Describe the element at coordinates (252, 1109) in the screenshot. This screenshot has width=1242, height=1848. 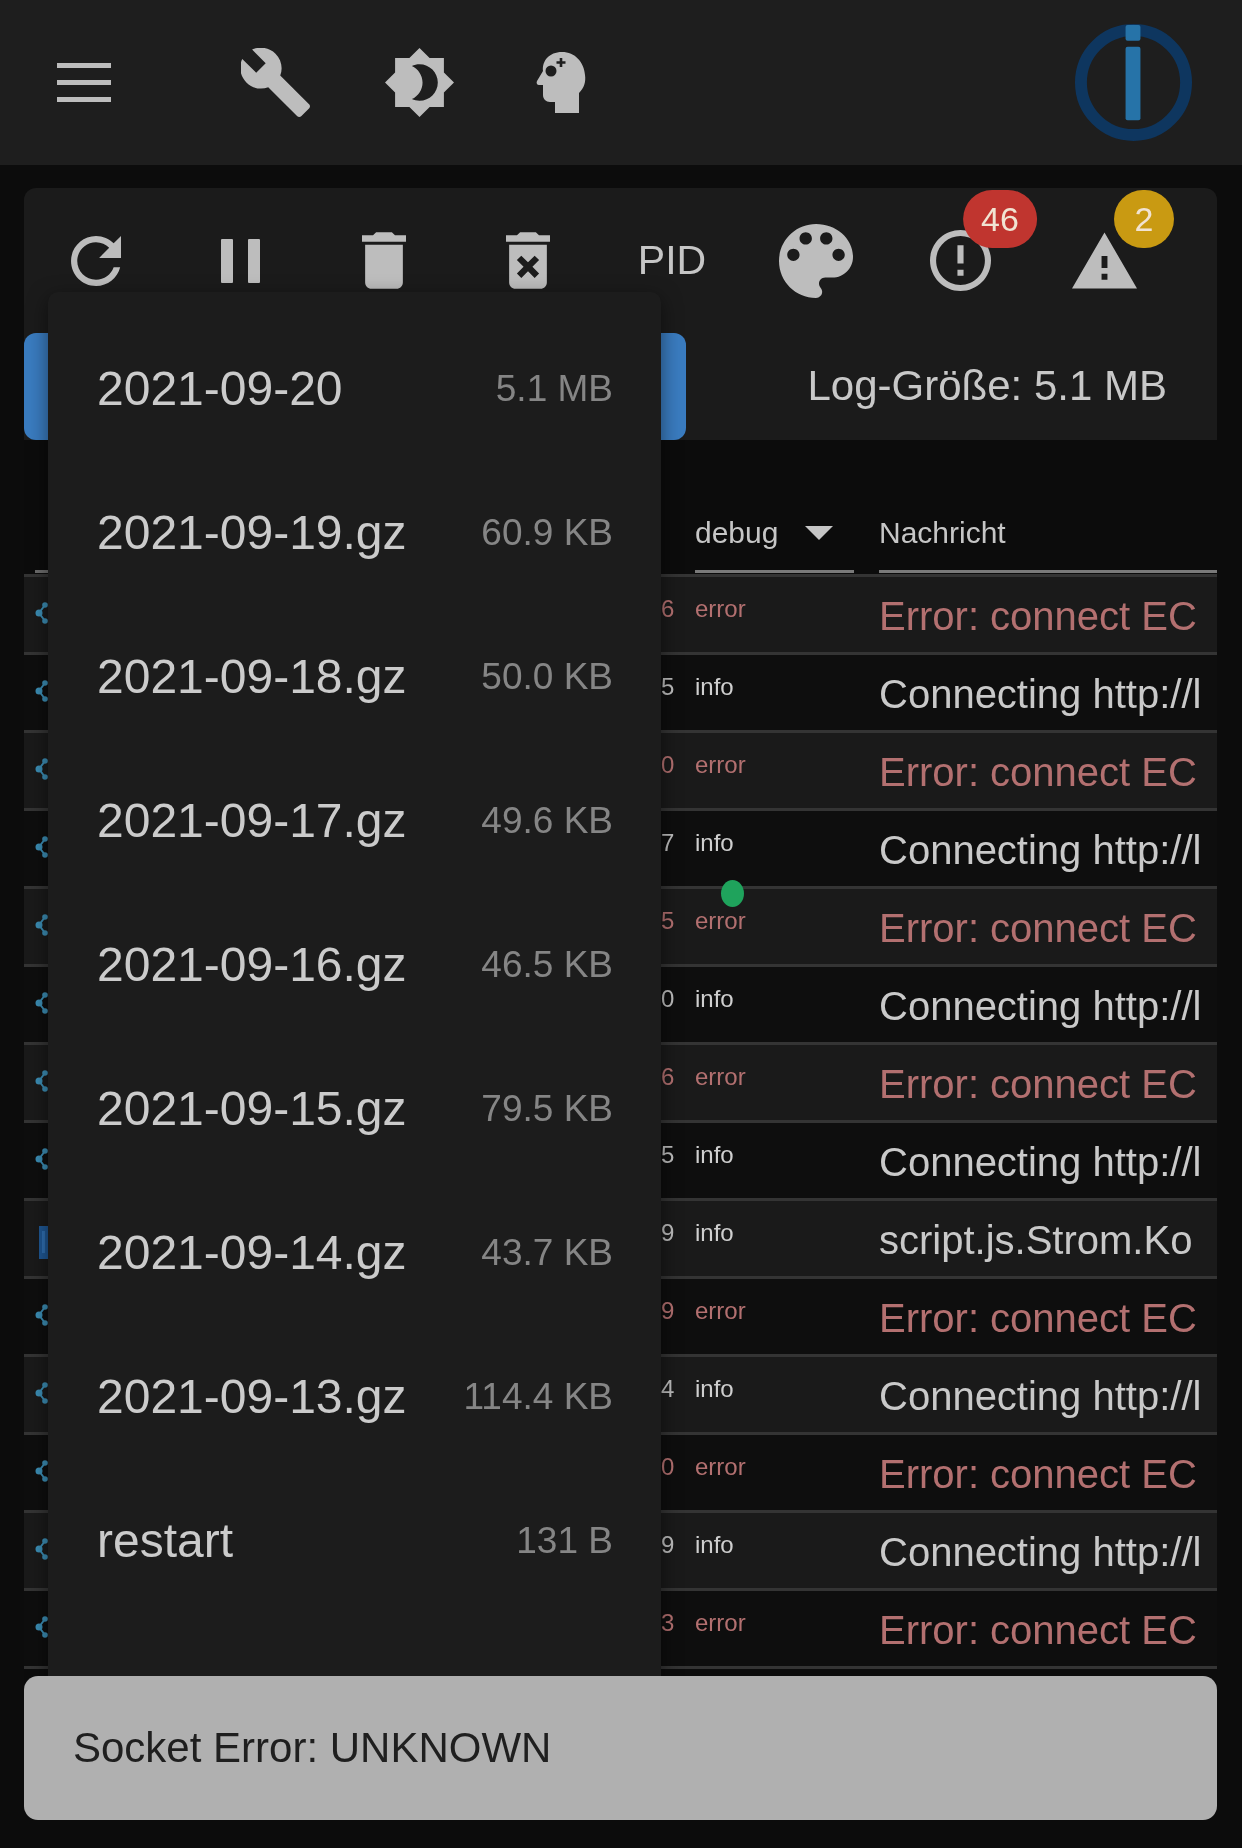
I see `menu-item: 2021-09-15.gz` at that location.